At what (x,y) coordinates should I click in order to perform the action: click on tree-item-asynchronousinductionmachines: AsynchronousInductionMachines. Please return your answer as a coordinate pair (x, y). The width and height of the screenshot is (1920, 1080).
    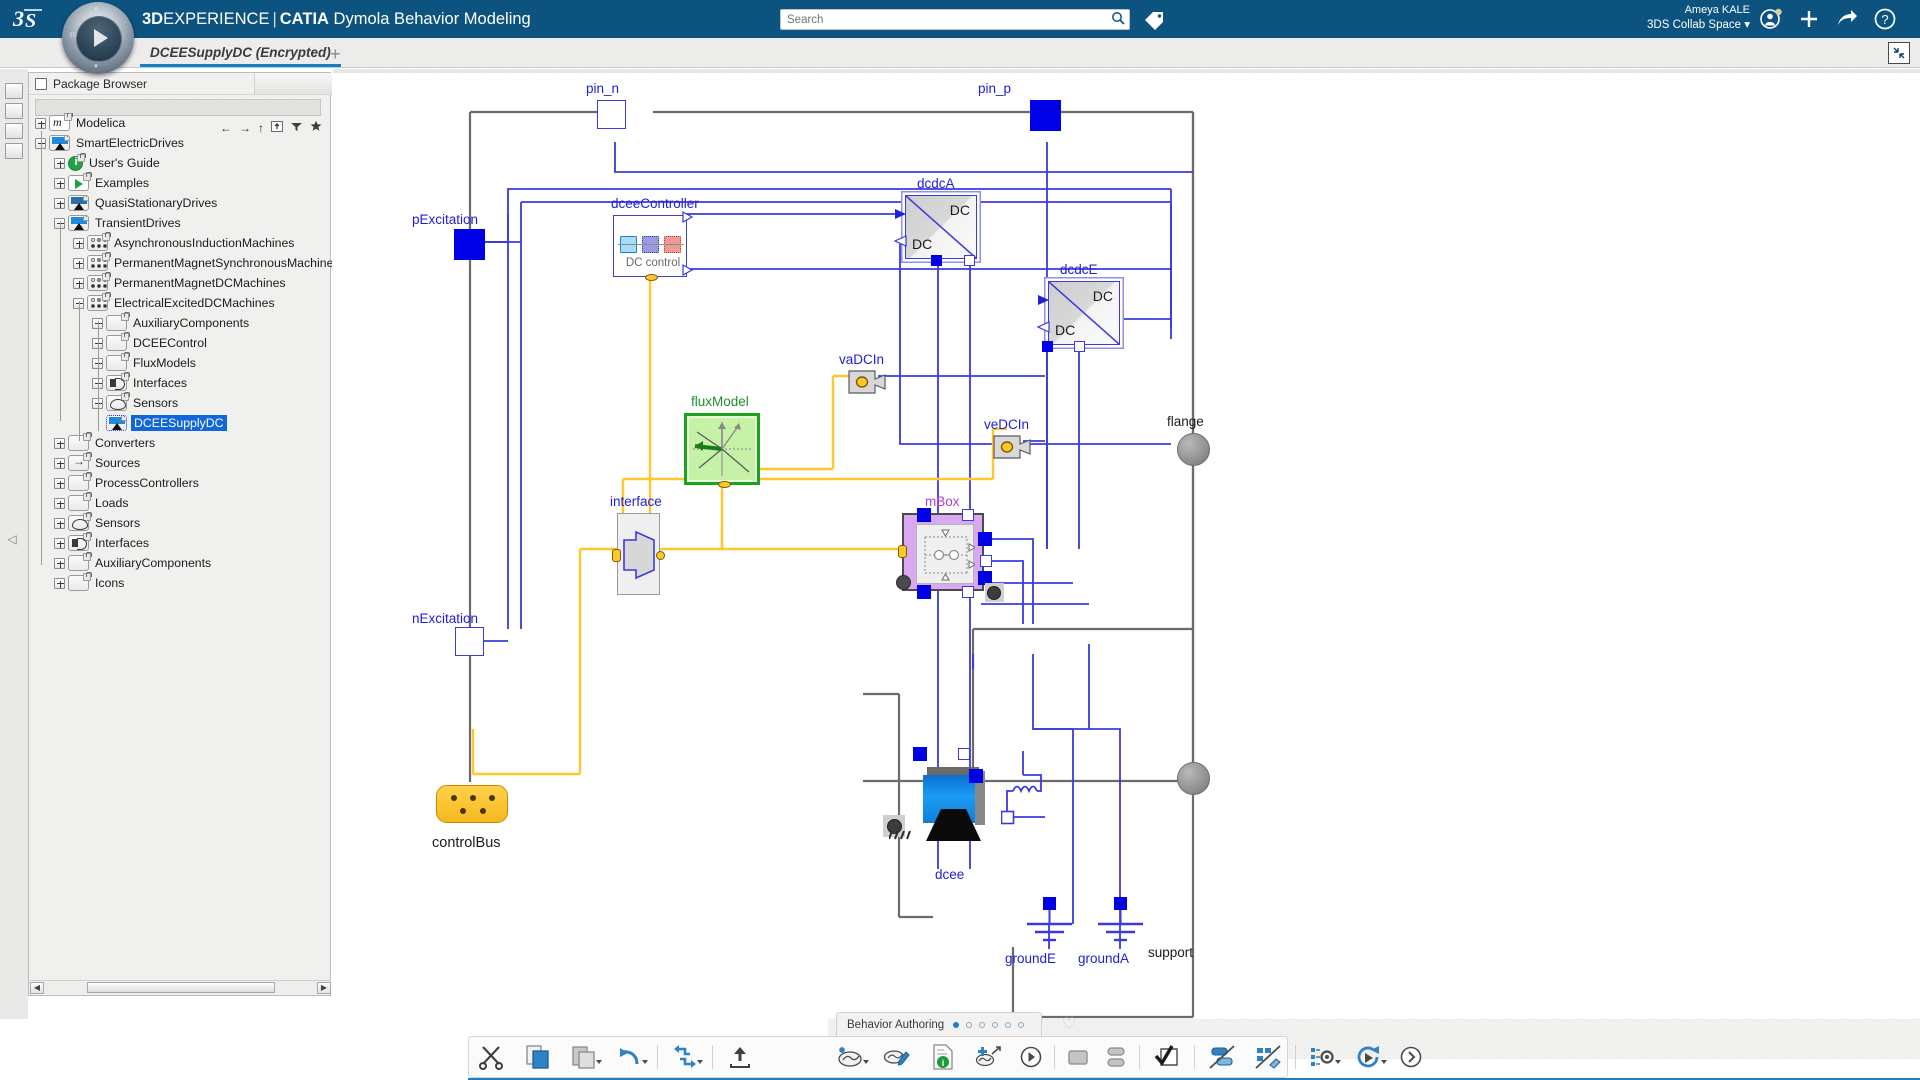
    Looking at the image, I should click on (180, 242).